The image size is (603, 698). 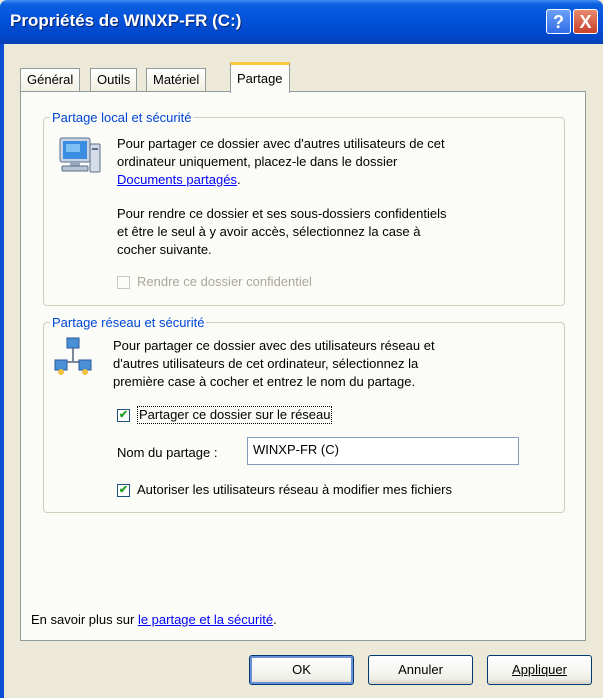 What do you see at coordinates (126, 20) in the screenshot?
I see `window-title: Propriétés de WINXP-FR (C:)` at bounding box center [126, 20].